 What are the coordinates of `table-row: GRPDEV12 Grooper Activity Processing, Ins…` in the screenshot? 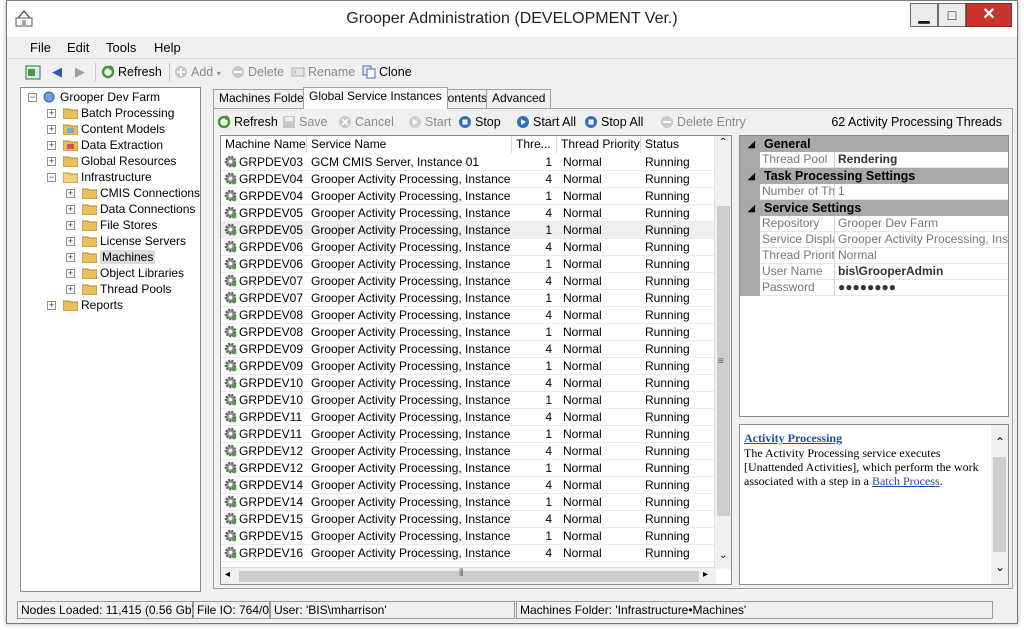 It's located at (468, 451).